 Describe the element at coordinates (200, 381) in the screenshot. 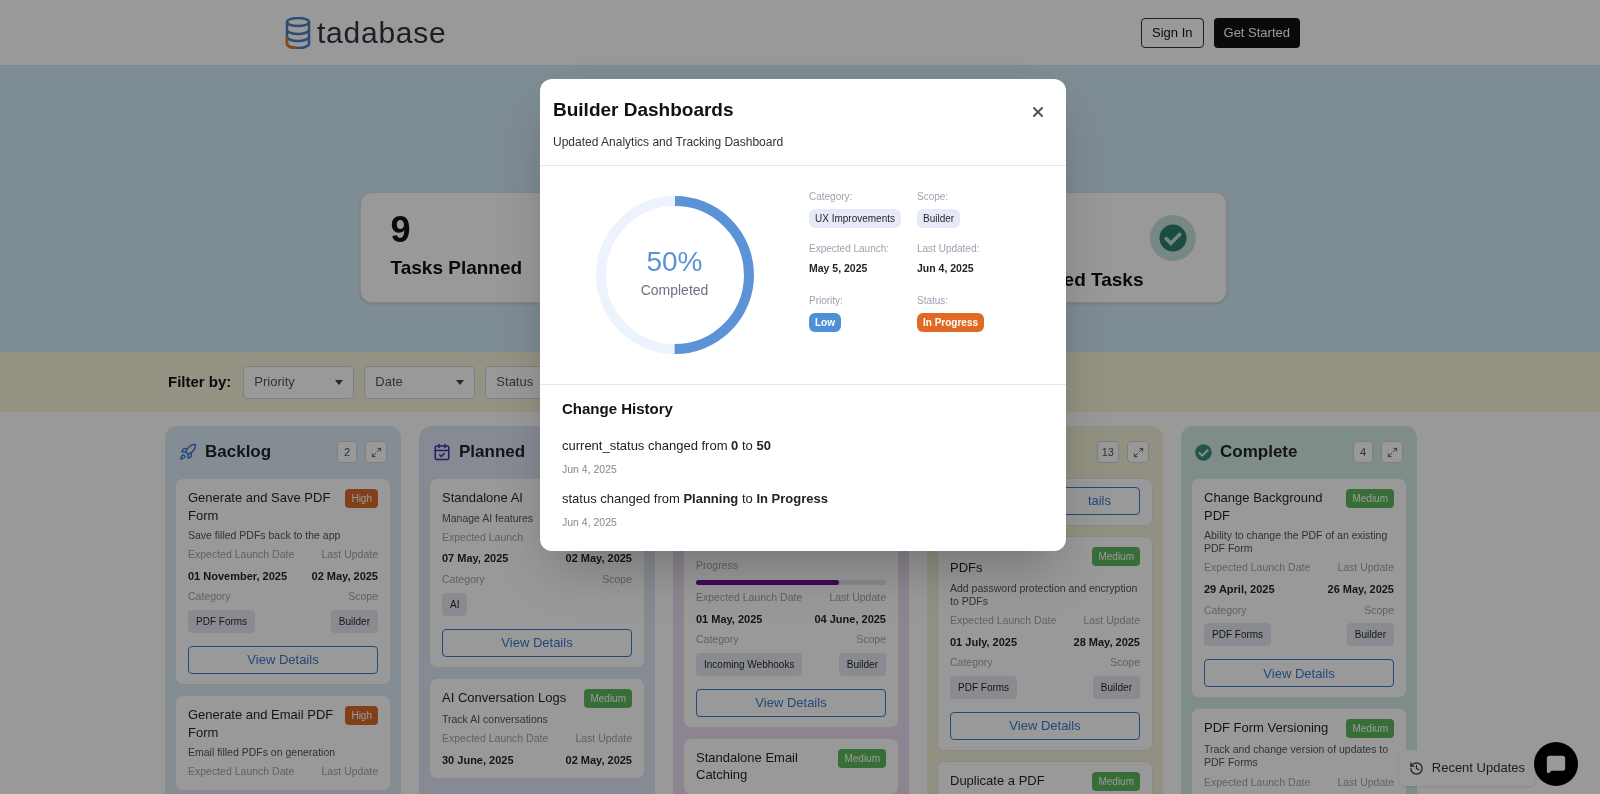

I see `filter-label: Filter by:` at that location.